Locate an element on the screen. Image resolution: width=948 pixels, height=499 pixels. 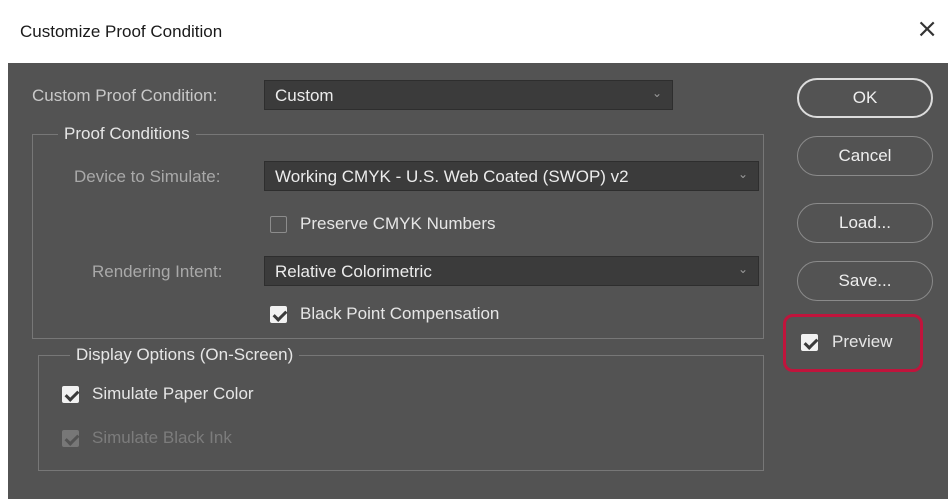
custom-proof-condition-label: Custom Proof Condition: is located at coordinates (125, 95).